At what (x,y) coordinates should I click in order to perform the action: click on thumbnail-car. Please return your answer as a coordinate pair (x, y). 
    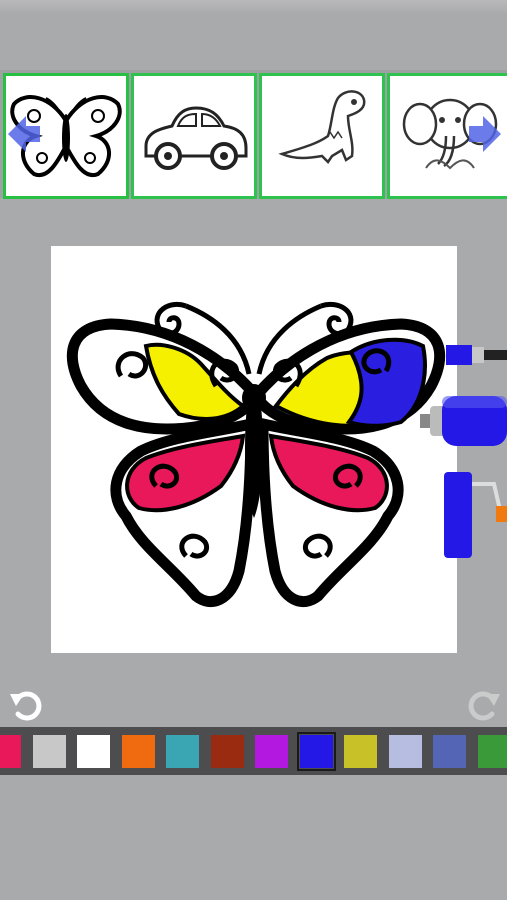
    Looking at the image, I should click on (194, 136).